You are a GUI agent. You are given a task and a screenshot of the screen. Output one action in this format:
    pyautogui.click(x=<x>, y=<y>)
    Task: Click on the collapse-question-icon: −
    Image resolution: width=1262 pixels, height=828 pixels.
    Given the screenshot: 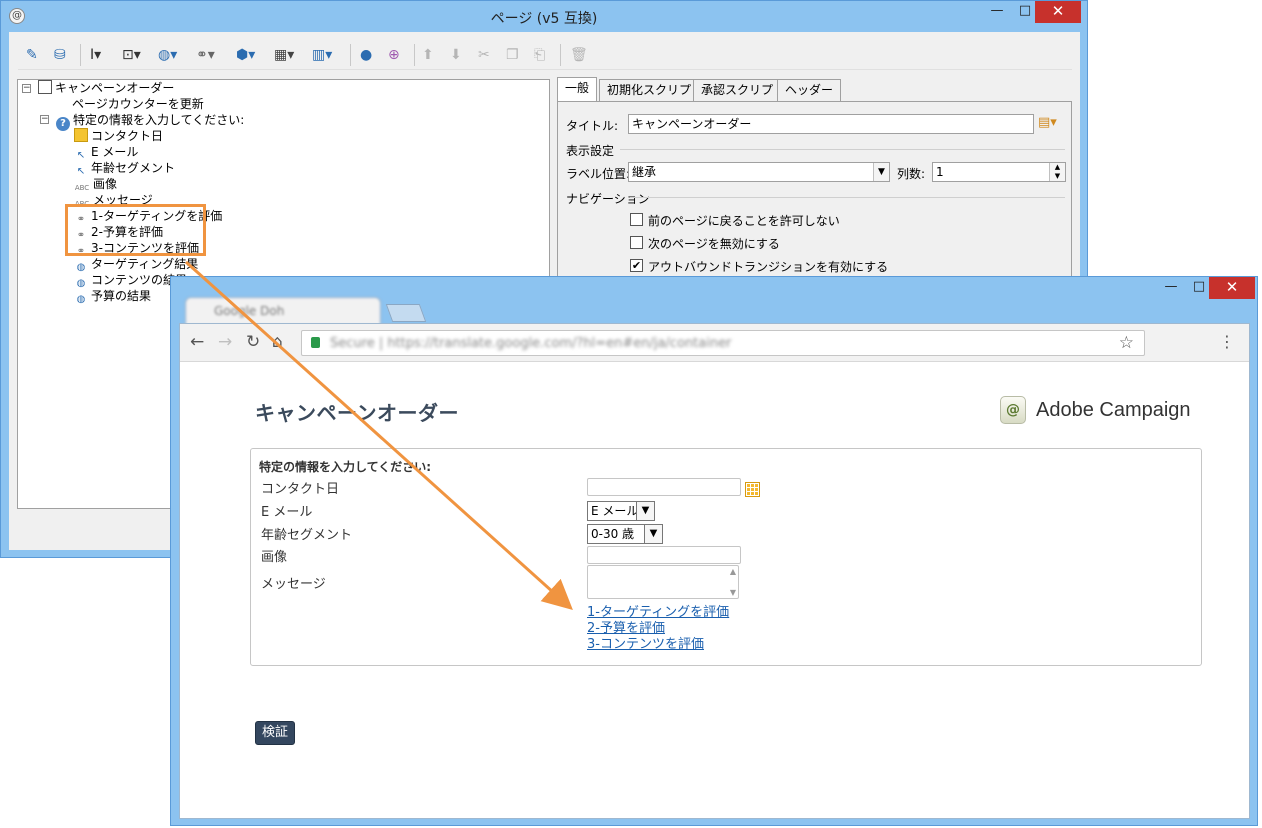 What is the action you would take?
    pyautogui.click(x=44, y=119)
    